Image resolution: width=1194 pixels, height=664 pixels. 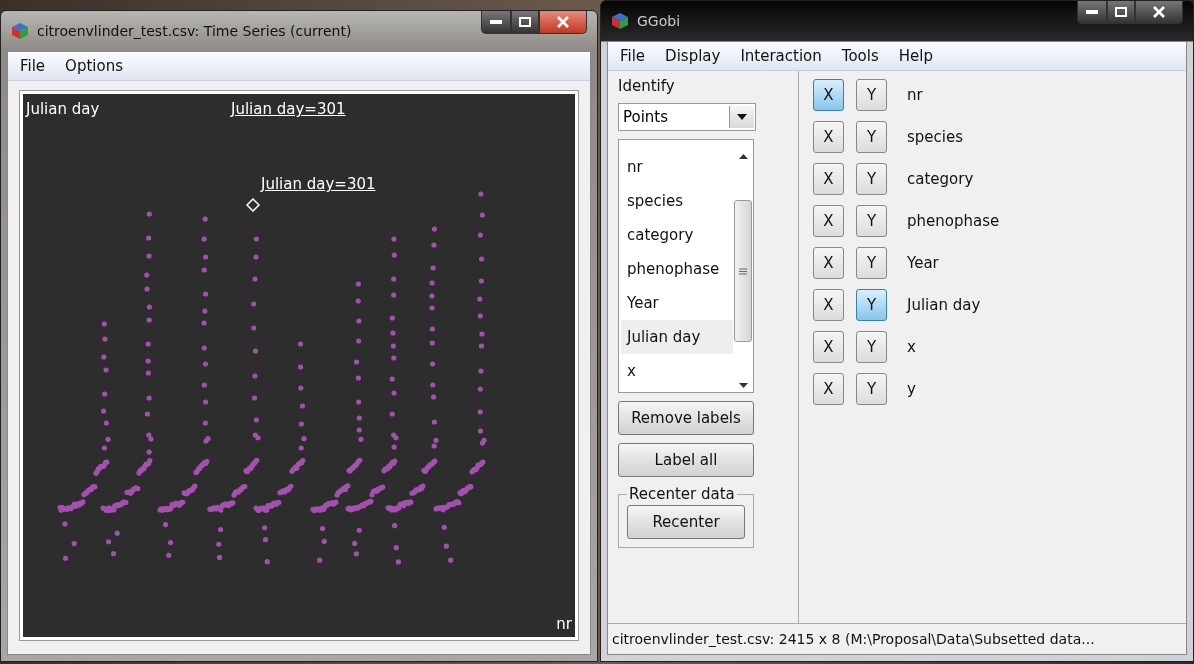 I want to click on scroll-thumb, so click(x=743, y=271).